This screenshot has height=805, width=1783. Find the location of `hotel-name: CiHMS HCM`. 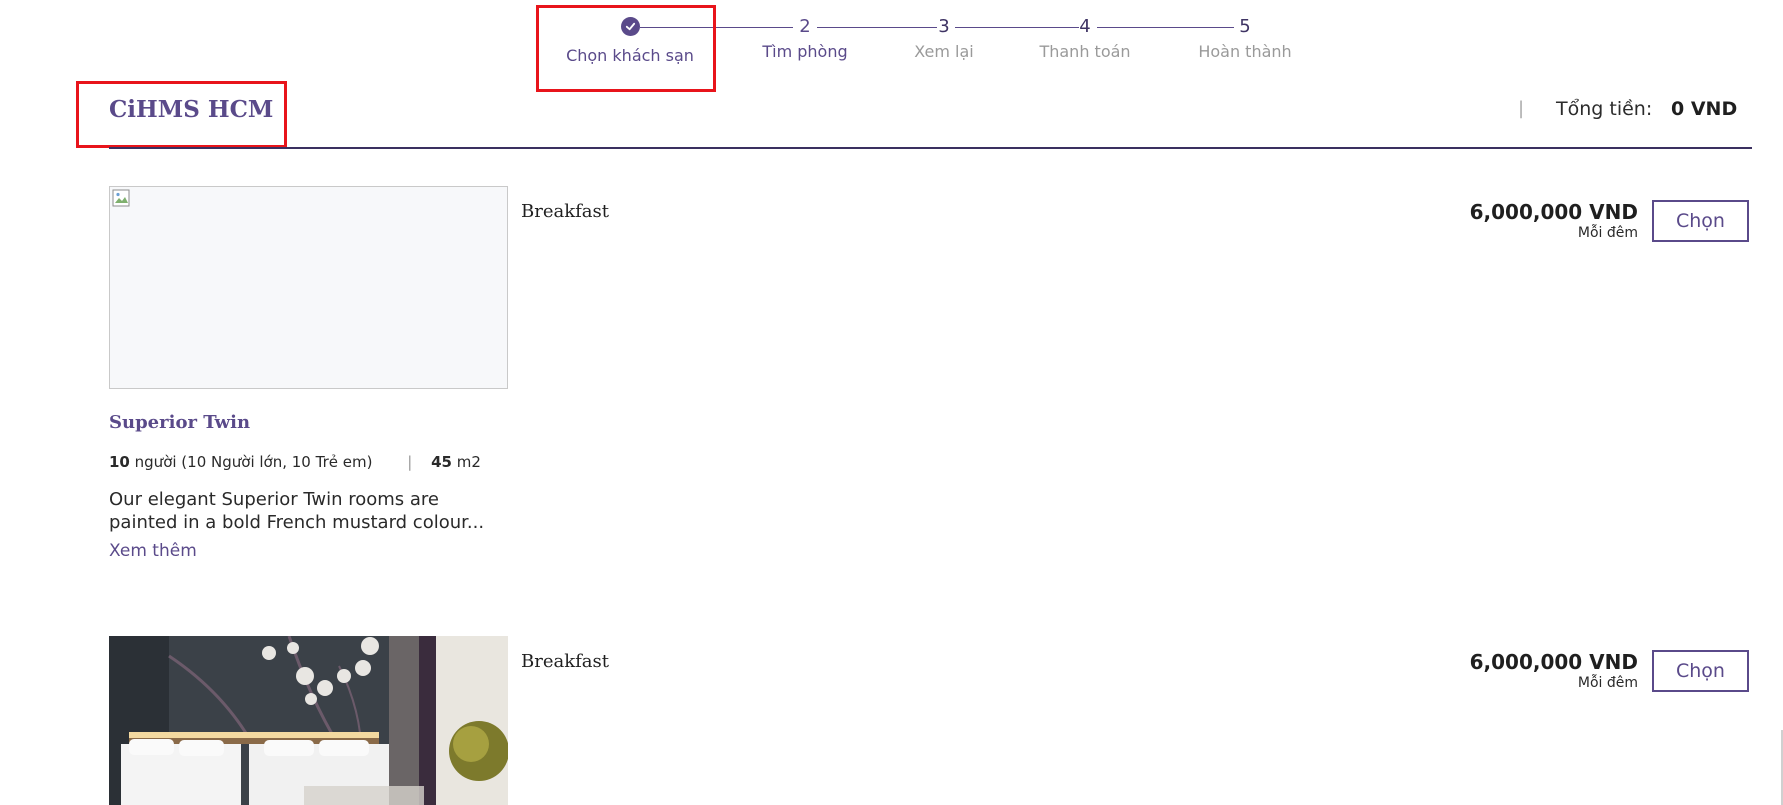

hotel-name: CiHMS HCM is located at coordinates (191, 109).